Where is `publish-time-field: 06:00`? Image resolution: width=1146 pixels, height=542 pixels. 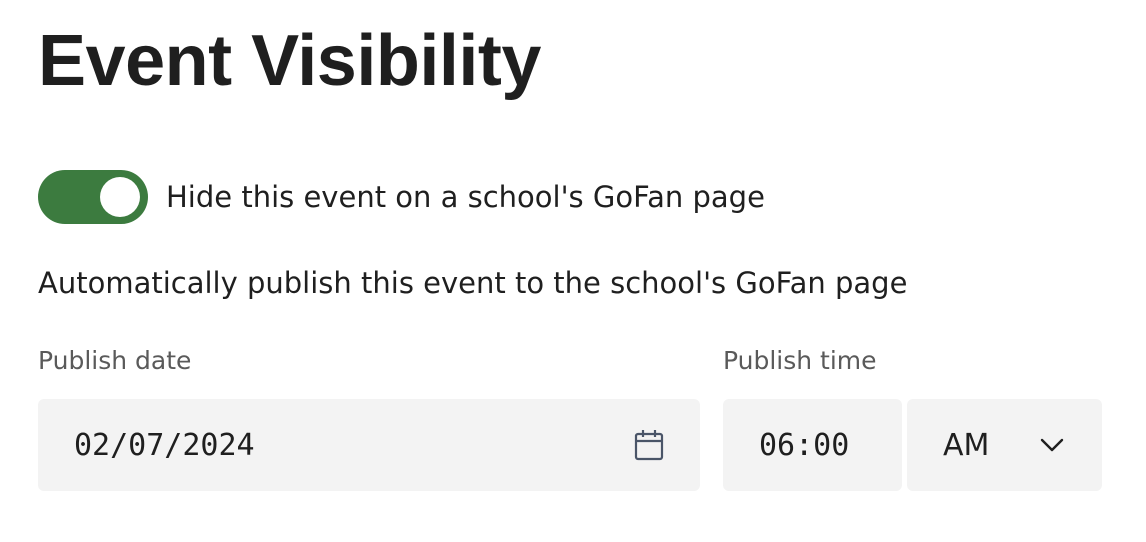
publish-time-field: 06:00 is located at coordinates (812, 445).